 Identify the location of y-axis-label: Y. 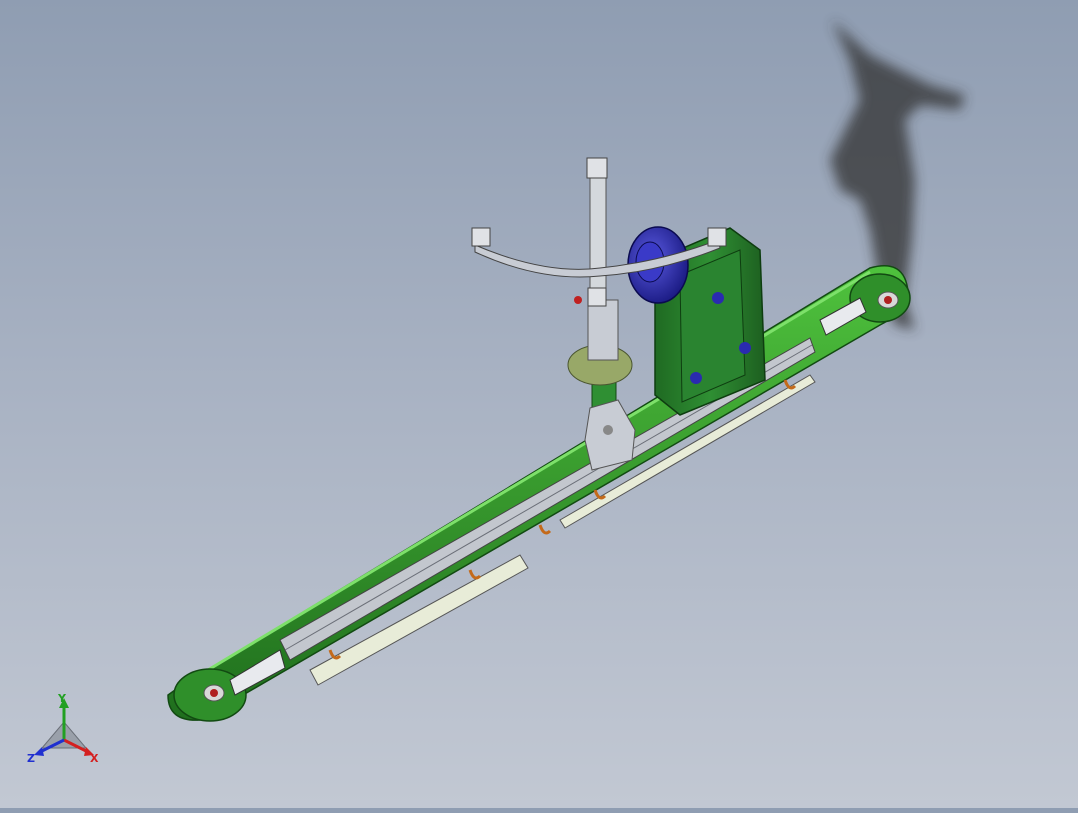
(62, 698).